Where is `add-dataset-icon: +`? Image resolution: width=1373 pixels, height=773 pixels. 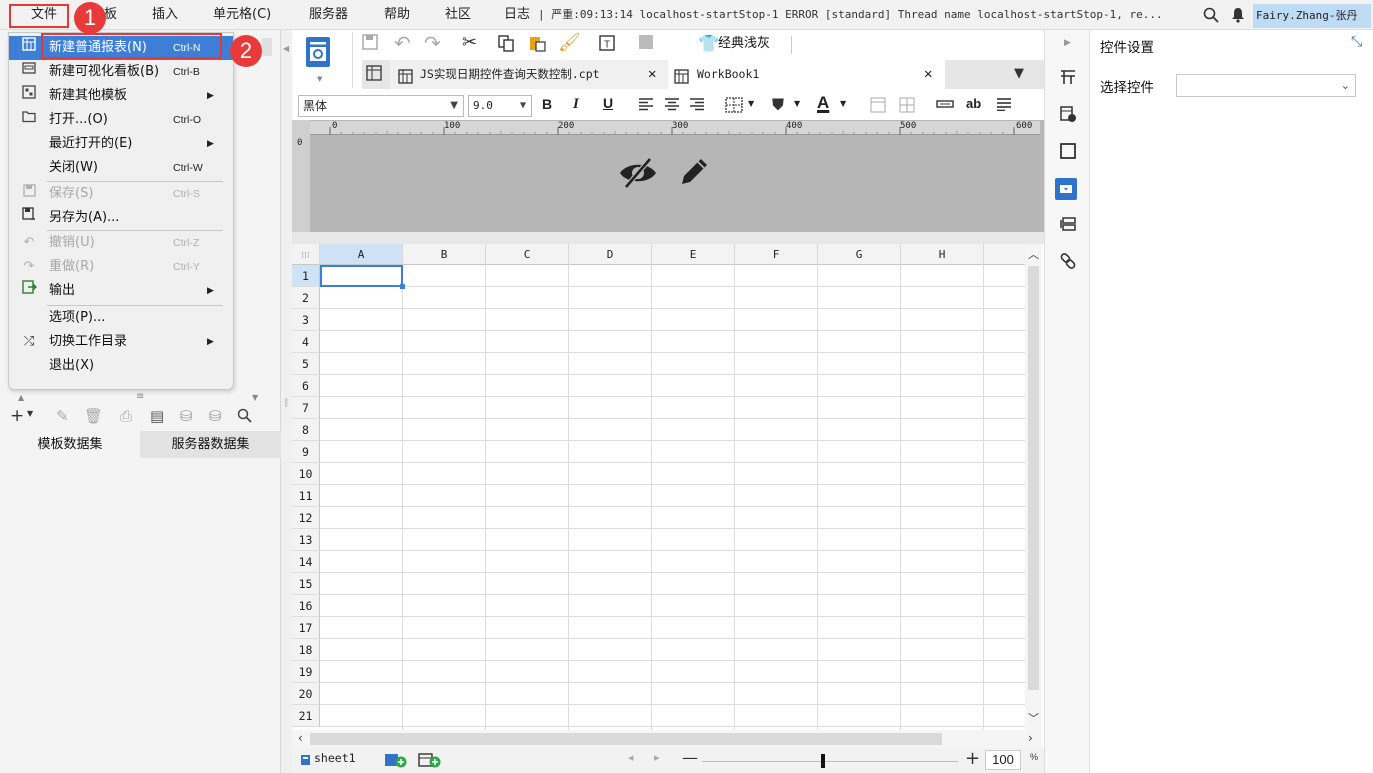
add-dataset-icon: + is located at coordinates (17, 416).